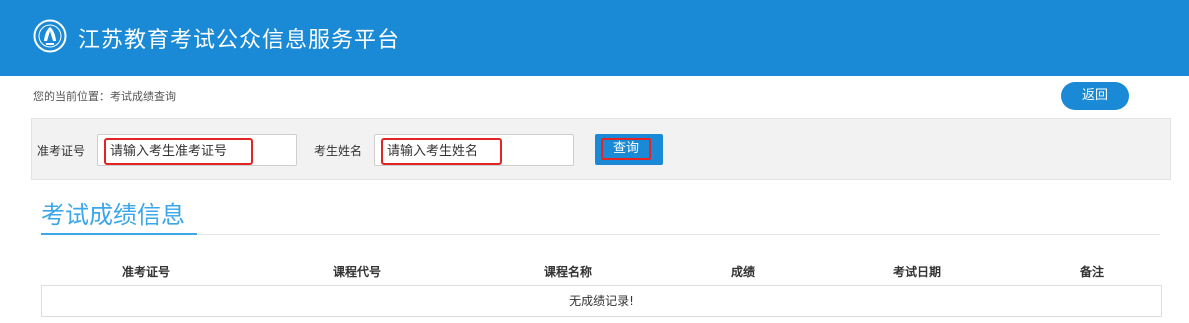 This screenshot has width=1189, height=323. I want to click on back-button: 返回, so click(1095, 96).